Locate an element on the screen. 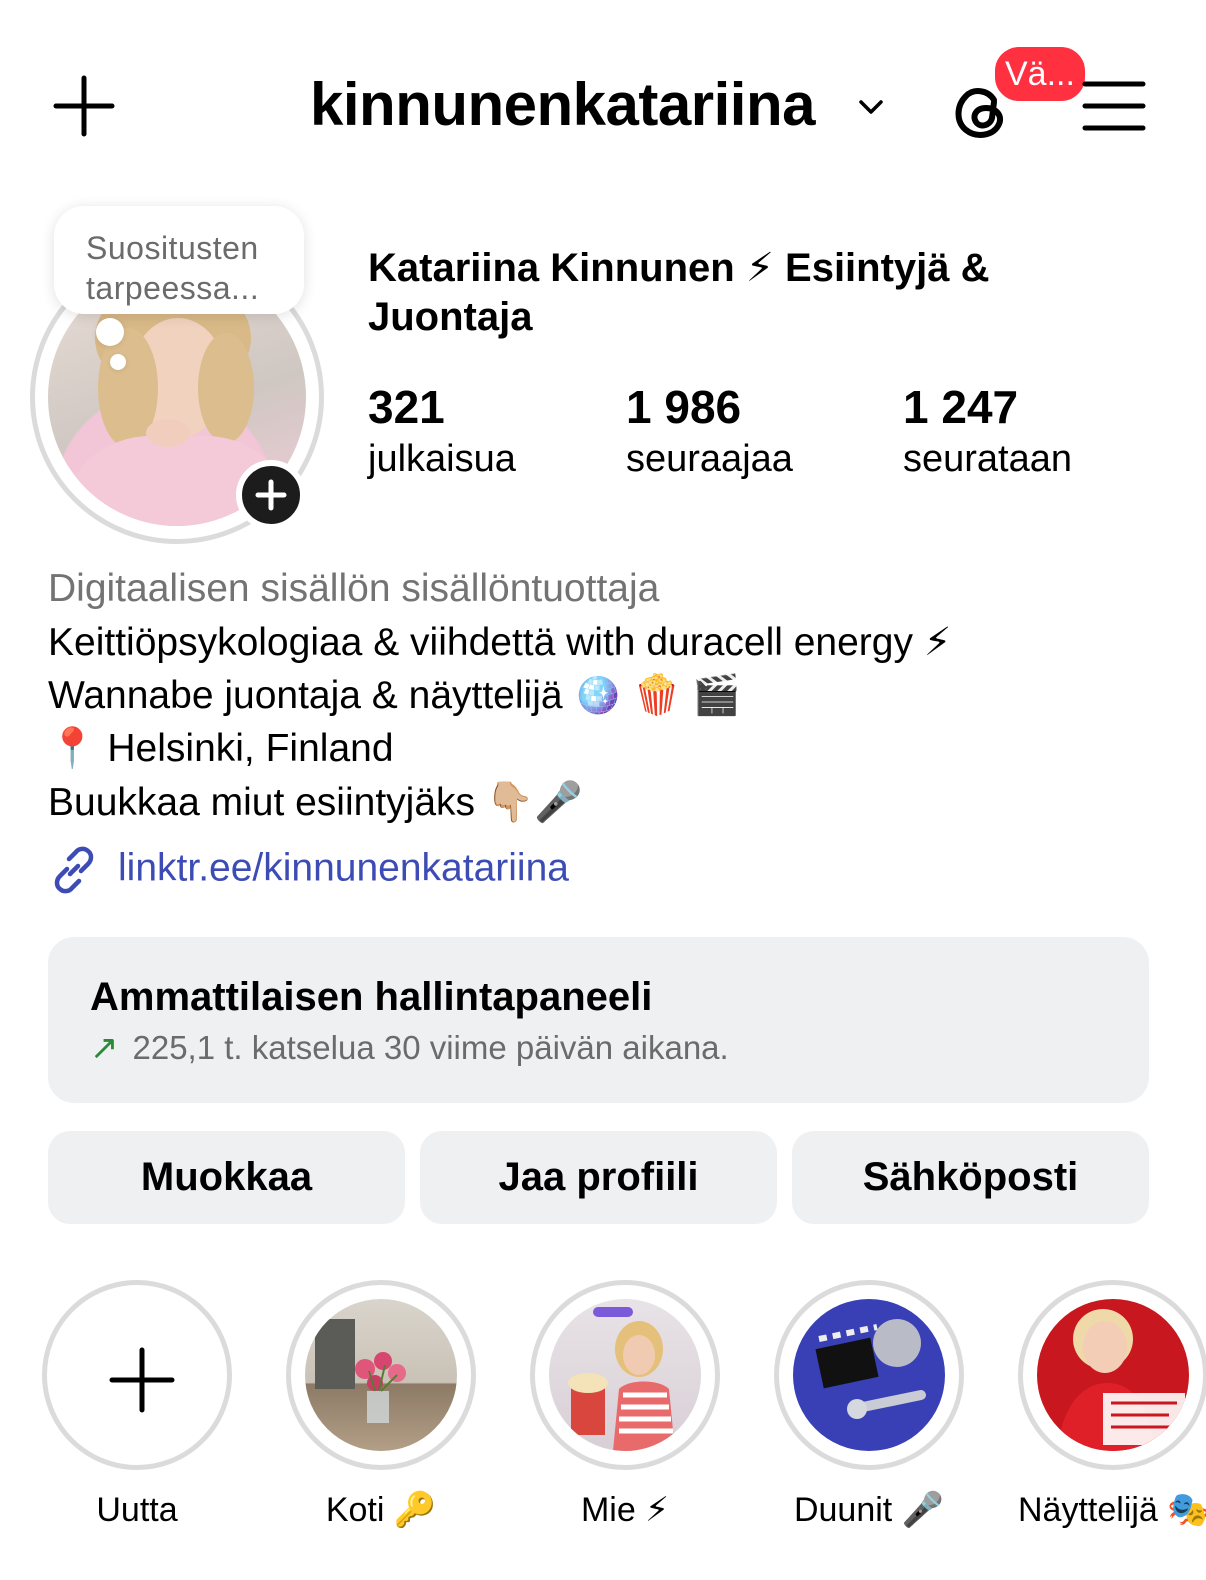 The image size is (1206, 1580). stat-following: 1 247 seurataan is located at coordinates (987, 432).